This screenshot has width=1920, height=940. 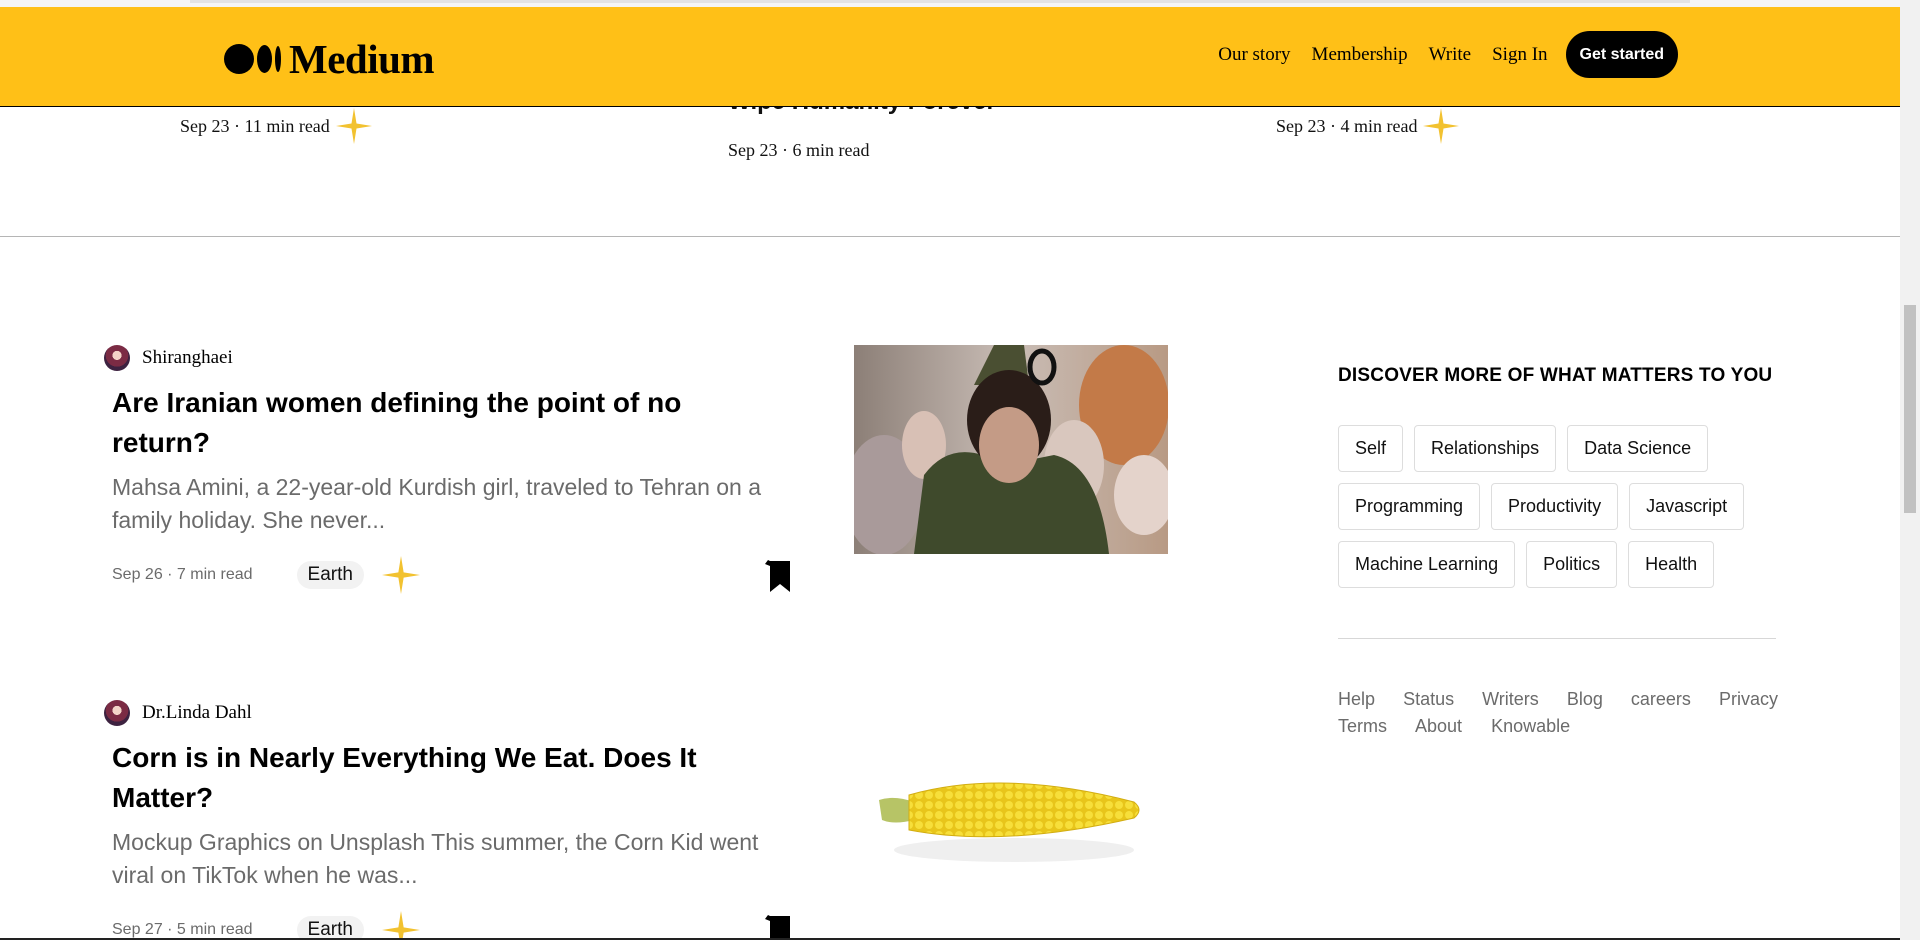 I want to click on topic-health: Health, so click(x=1671, y=564).